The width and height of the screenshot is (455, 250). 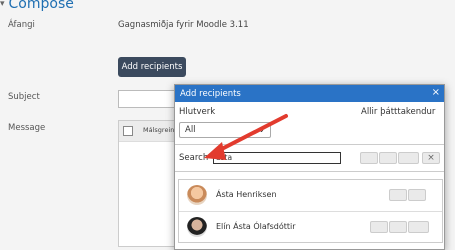 What do you see at coordinates (210, 93) in the screenshot?
I see `dialog-title: Add recipients` at bounding box center [210, 93].